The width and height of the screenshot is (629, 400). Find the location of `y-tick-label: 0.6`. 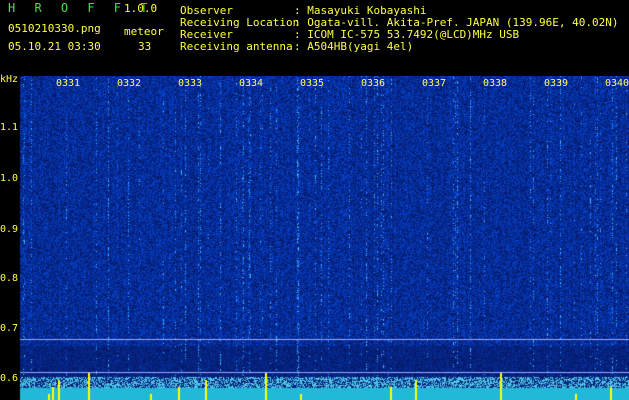

y-tick-label: 0.6 is located at coordinates (9, 378).